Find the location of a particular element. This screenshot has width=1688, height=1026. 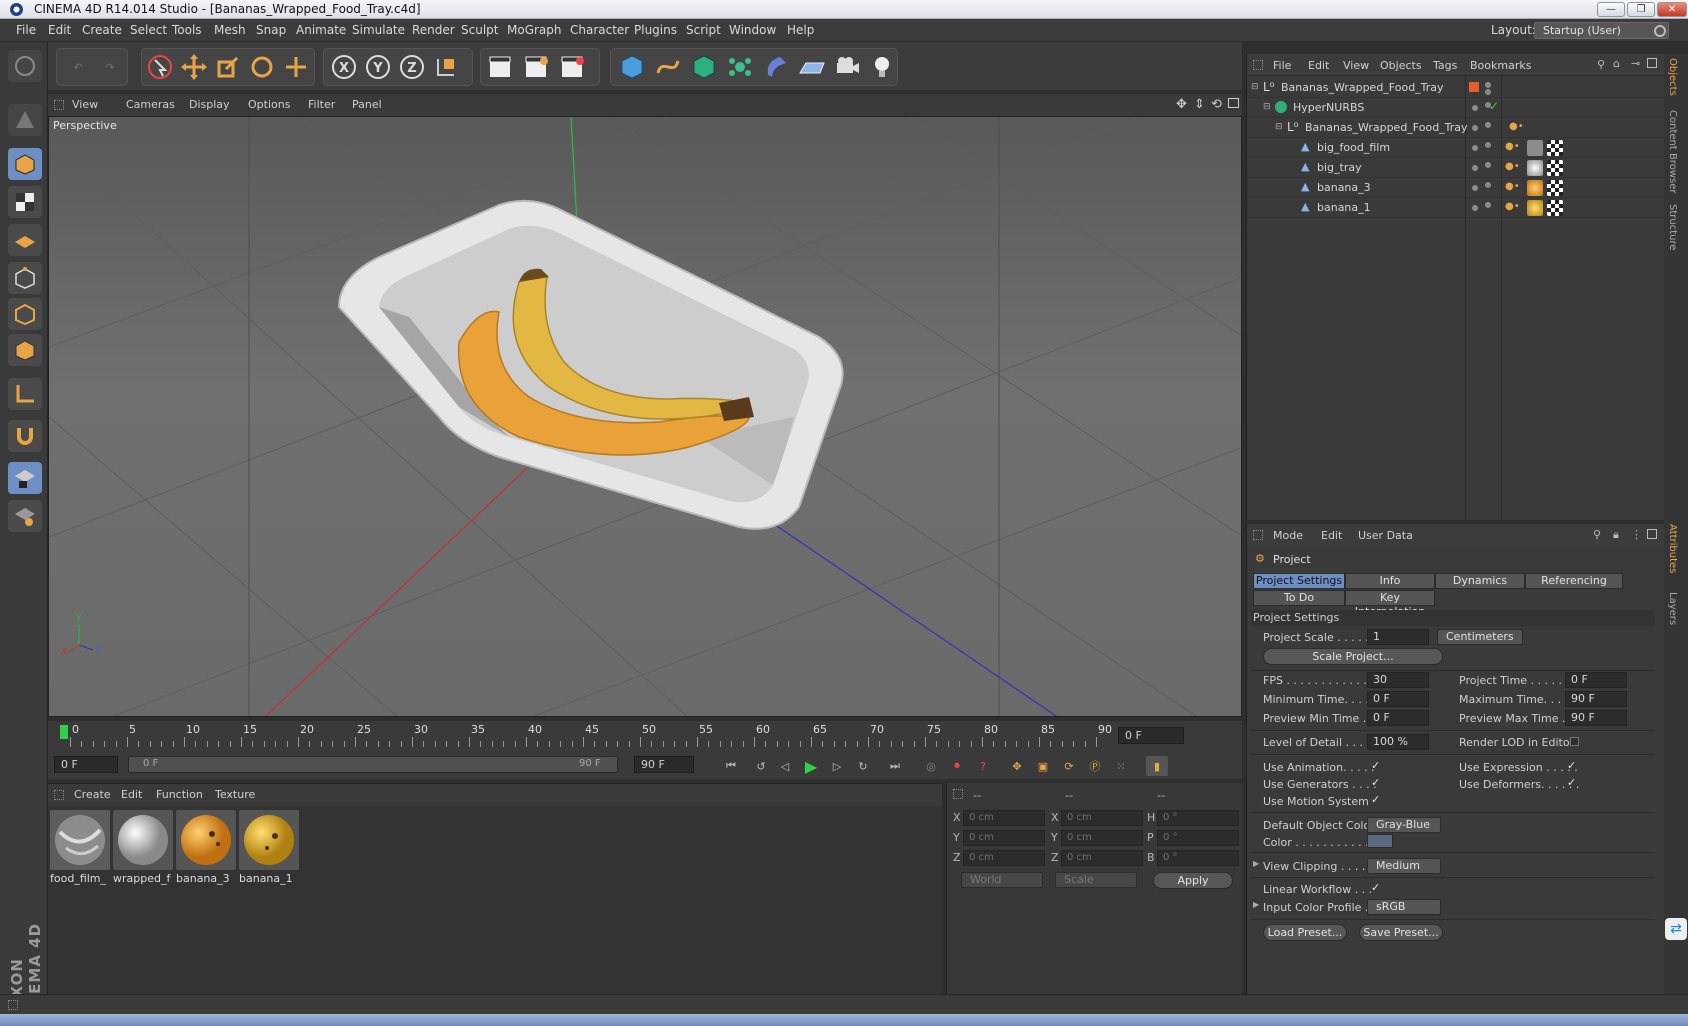

snap-grid-icon is located at coordinates (25, 516).